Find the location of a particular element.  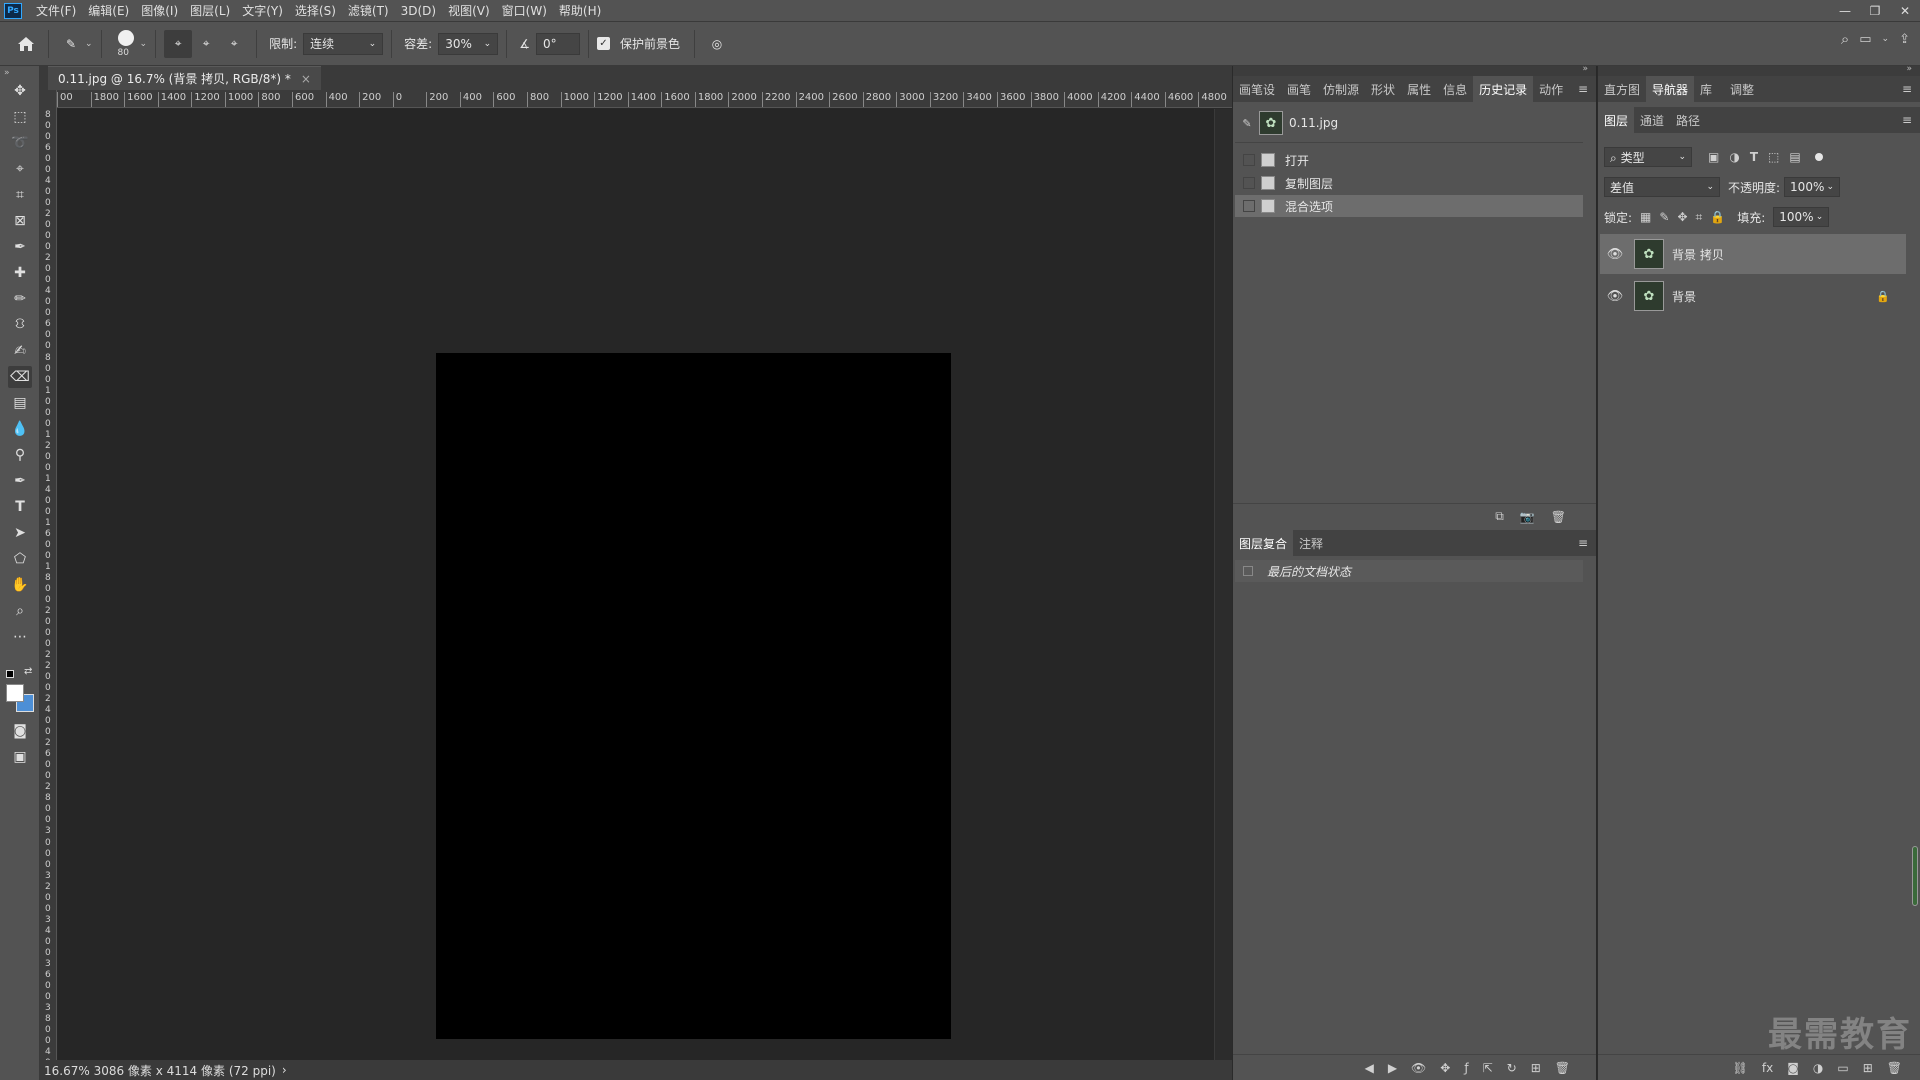

share-icon: ⇪ is located at coordinates (1904, 39).